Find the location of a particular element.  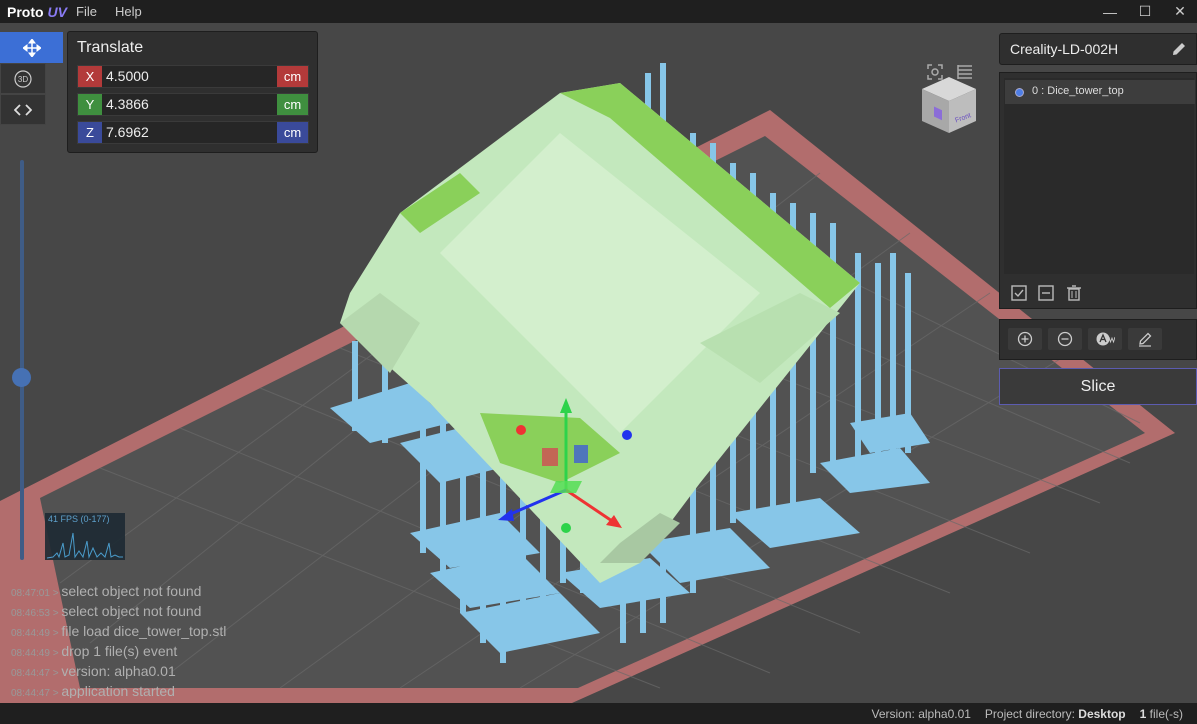

rotate-tool-button: 3D is located at coordinates (23, 78).